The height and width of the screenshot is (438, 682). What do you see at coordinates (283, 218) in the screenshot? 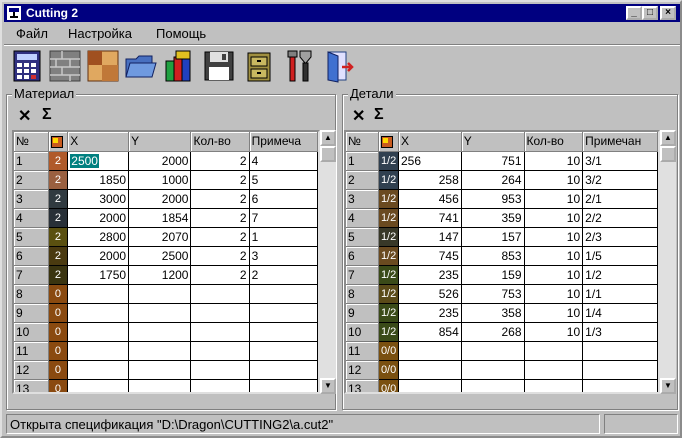
I see `cell-note: 7` at bounding box center [283, 218].